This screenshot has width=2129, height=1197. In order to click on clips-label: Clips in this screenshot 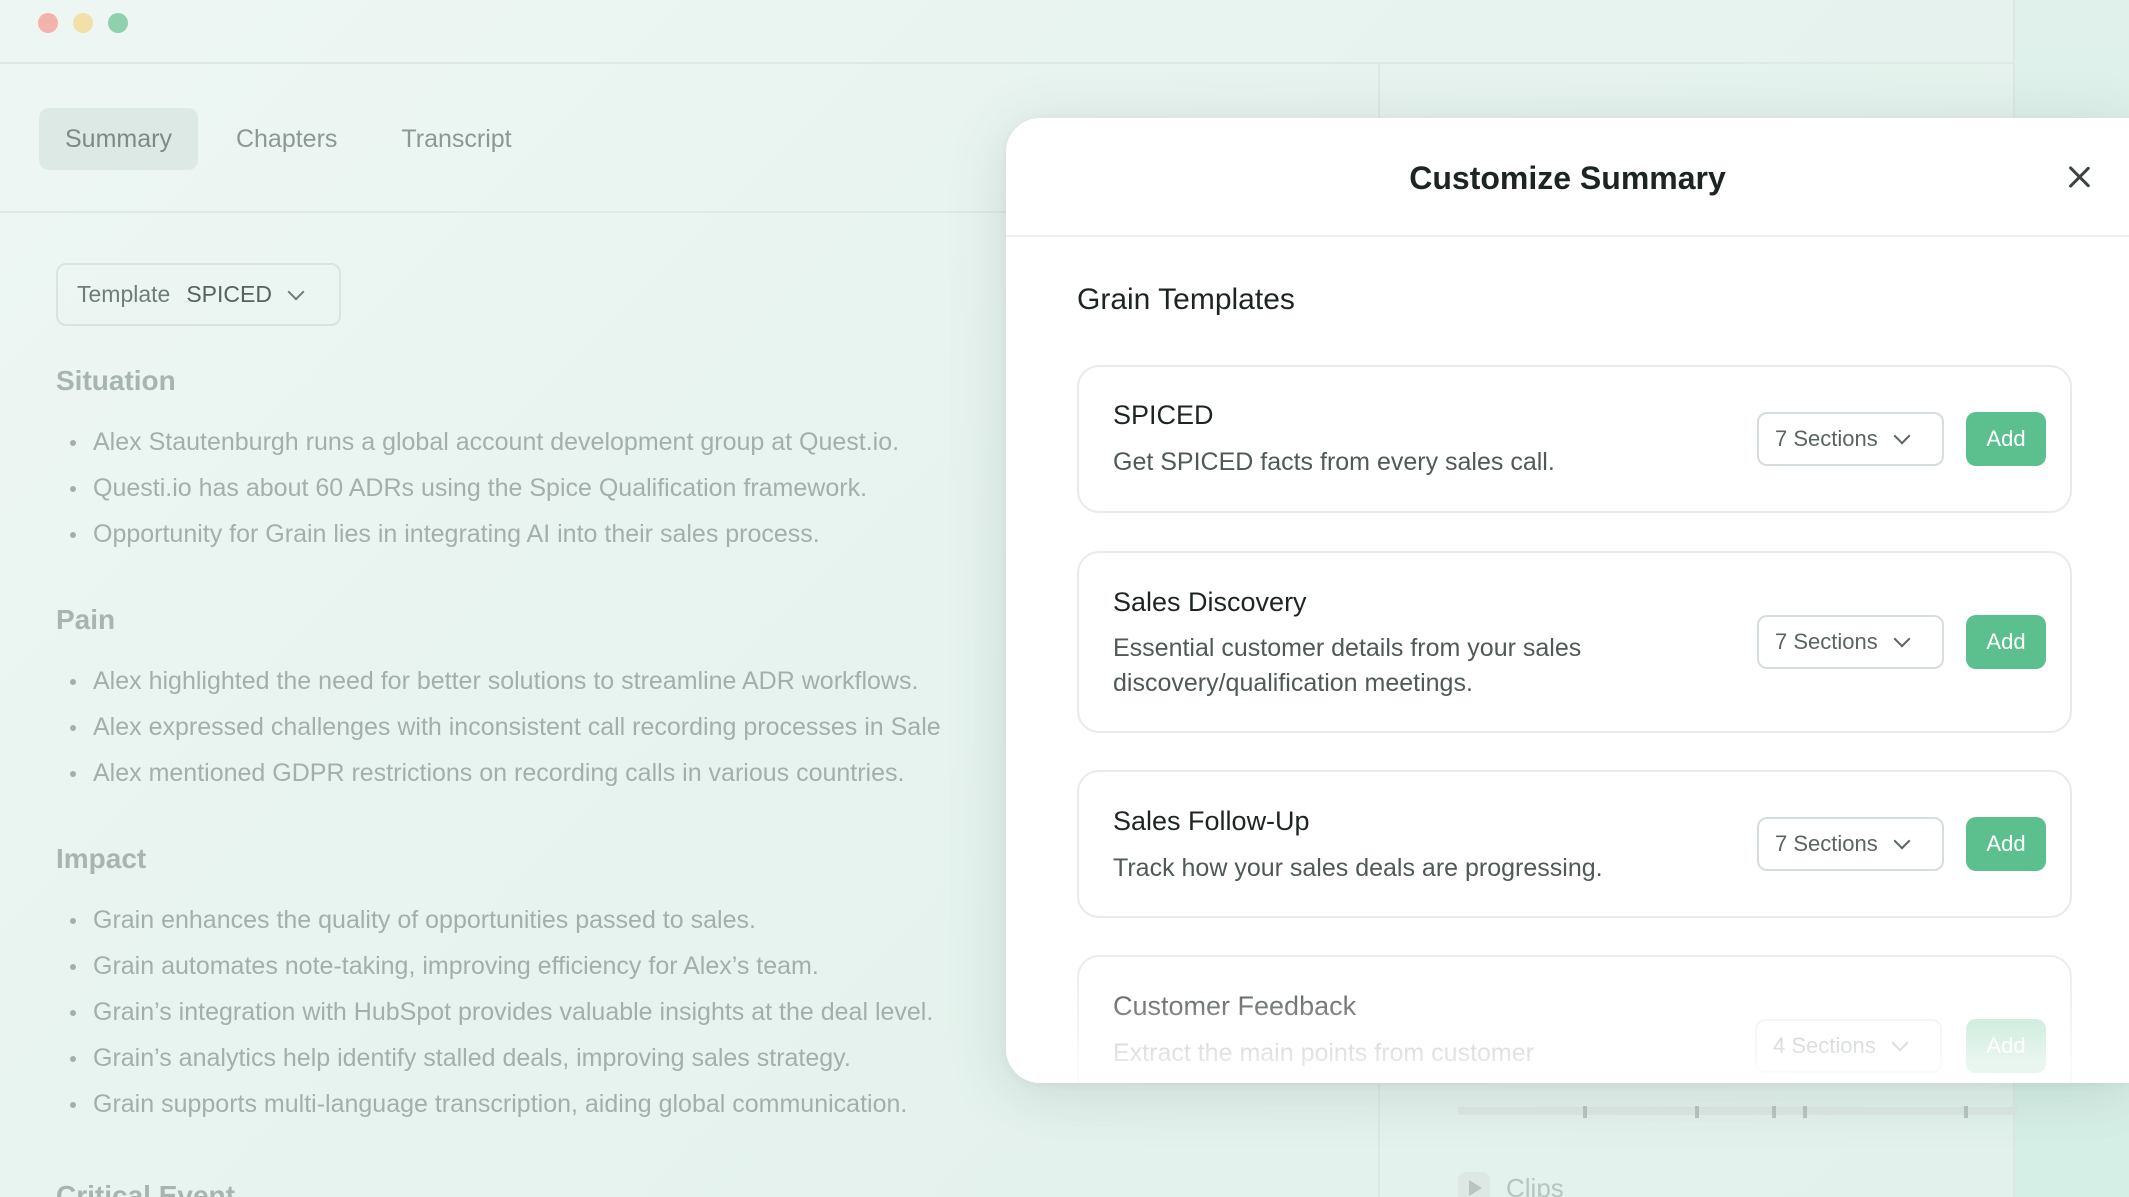, I will do `click(1535, 1184)`.